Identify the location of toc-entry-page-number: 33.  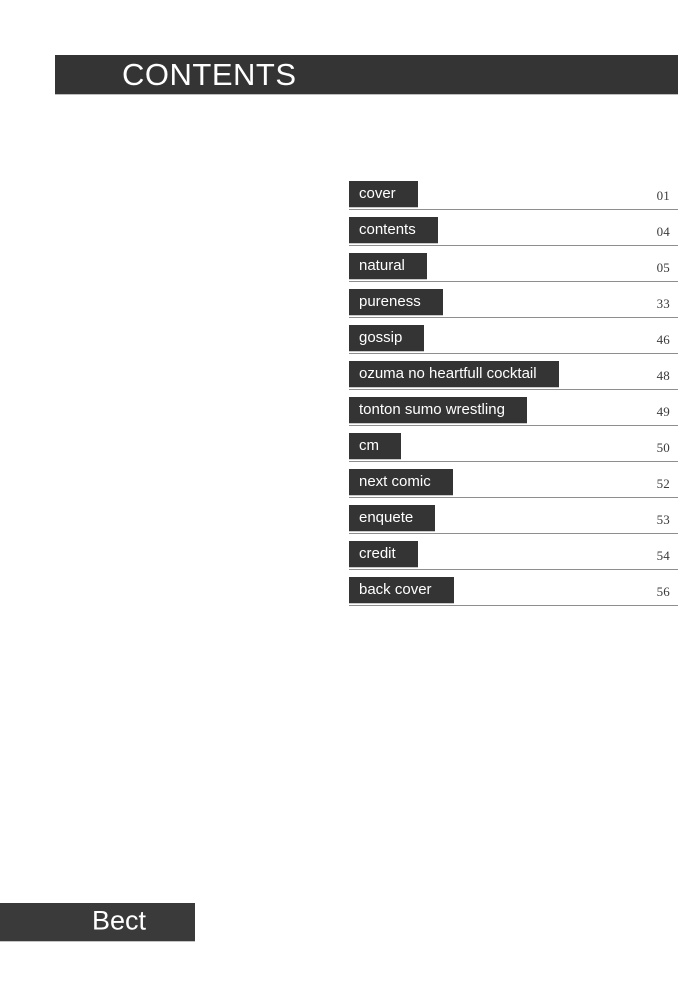
(663, 303).